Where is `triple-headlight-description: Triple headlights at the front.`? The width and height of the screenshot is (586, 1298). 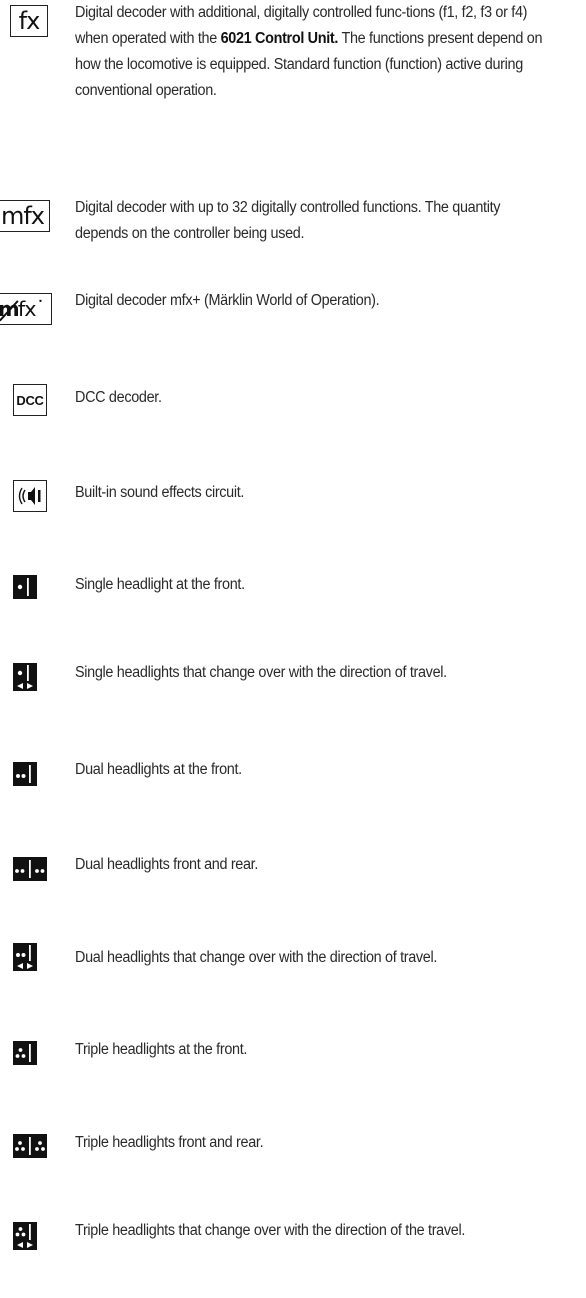 triple-headlight-description: Triple headlights at the front. is located at coordinates (161, 1049).